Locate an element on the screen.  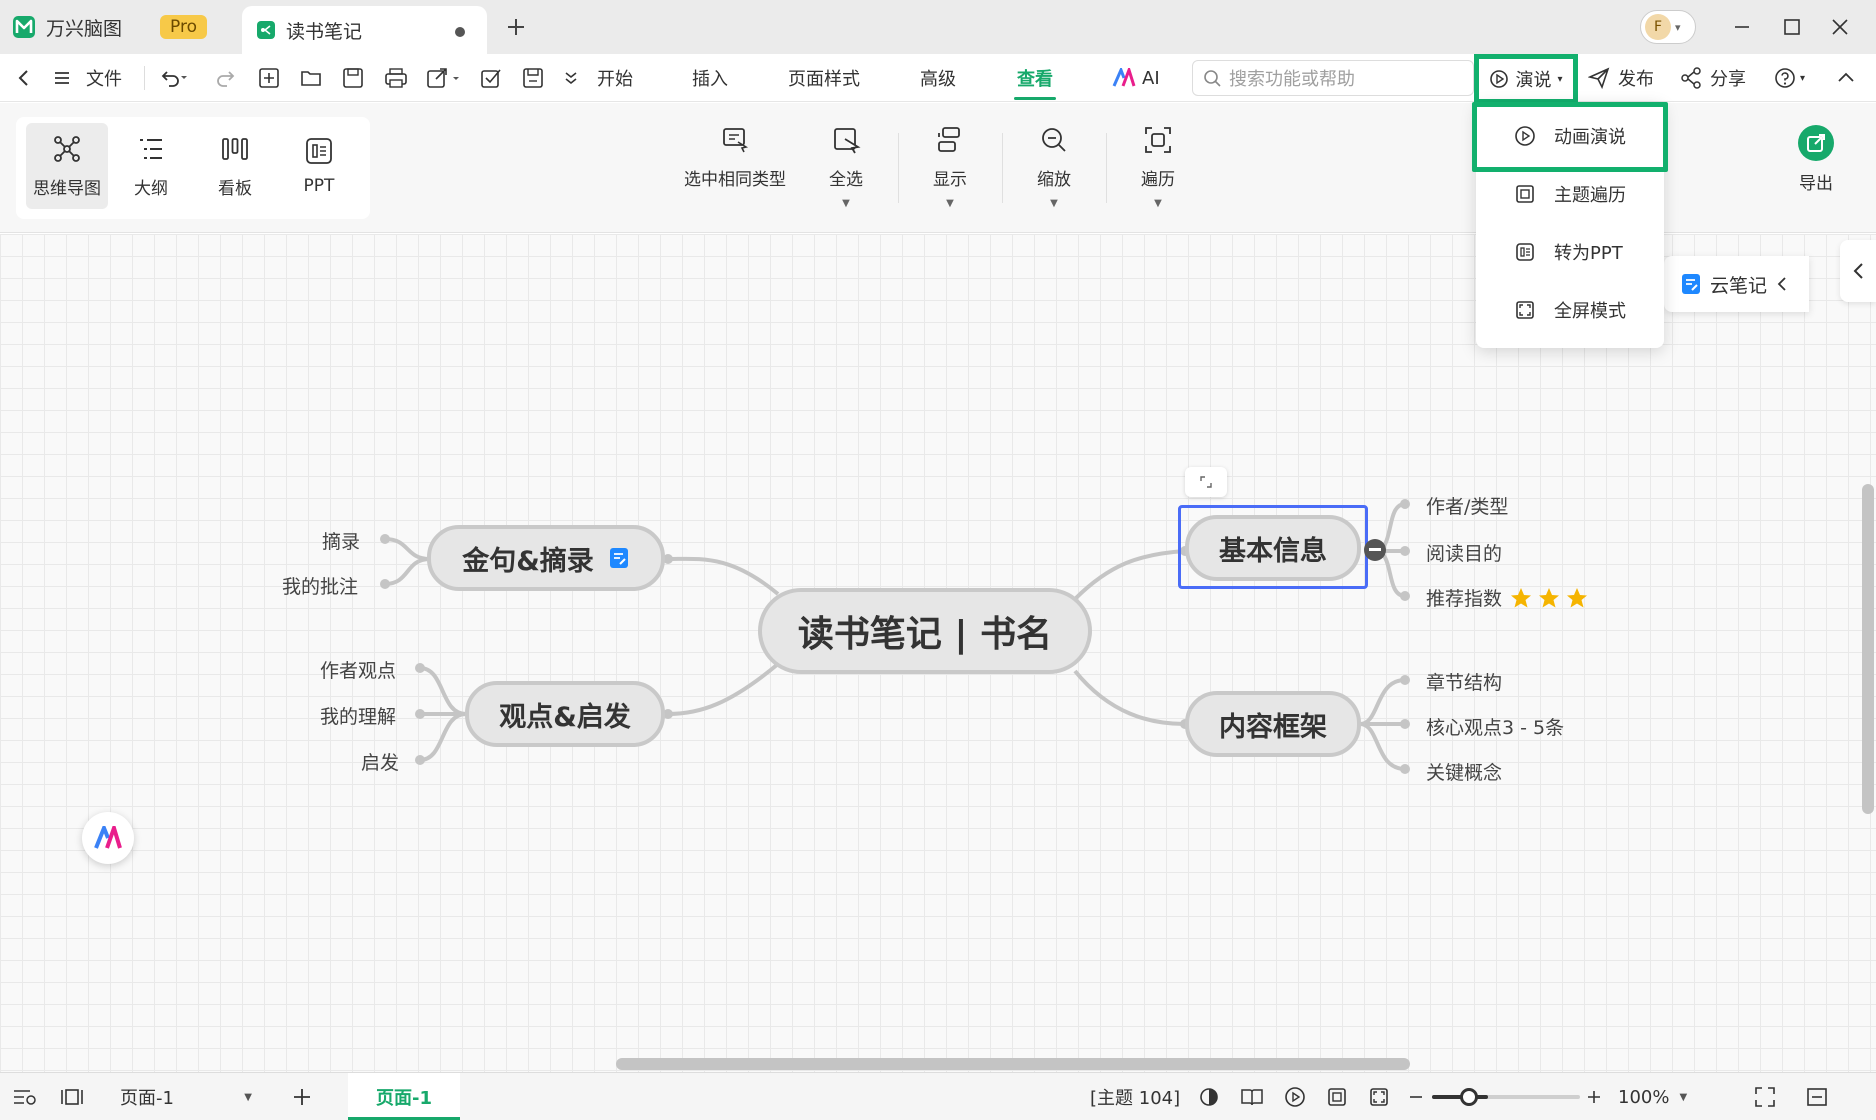
account-button: F ▾ is located at coordinates (1668, 27).